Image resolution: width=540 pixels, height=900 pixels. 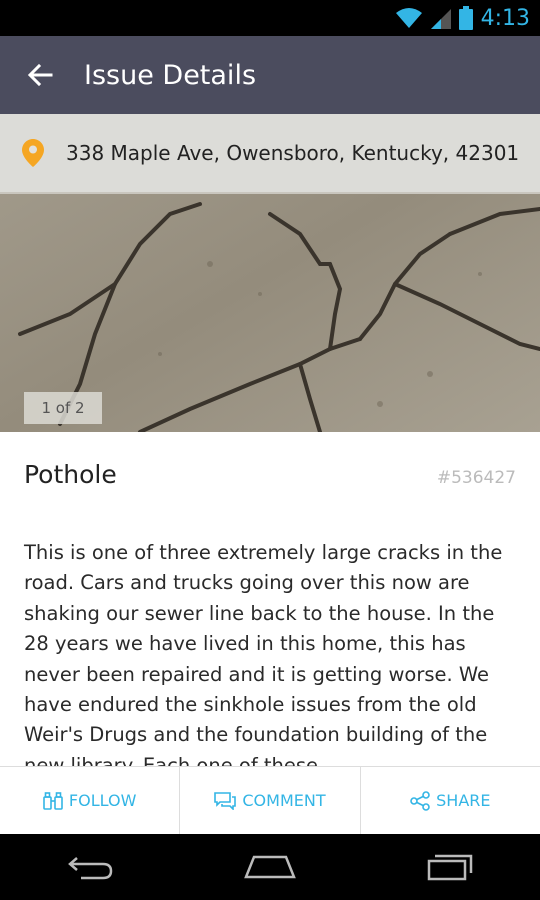 I want to click on nav-back-icon, so click(x=90, y=868).